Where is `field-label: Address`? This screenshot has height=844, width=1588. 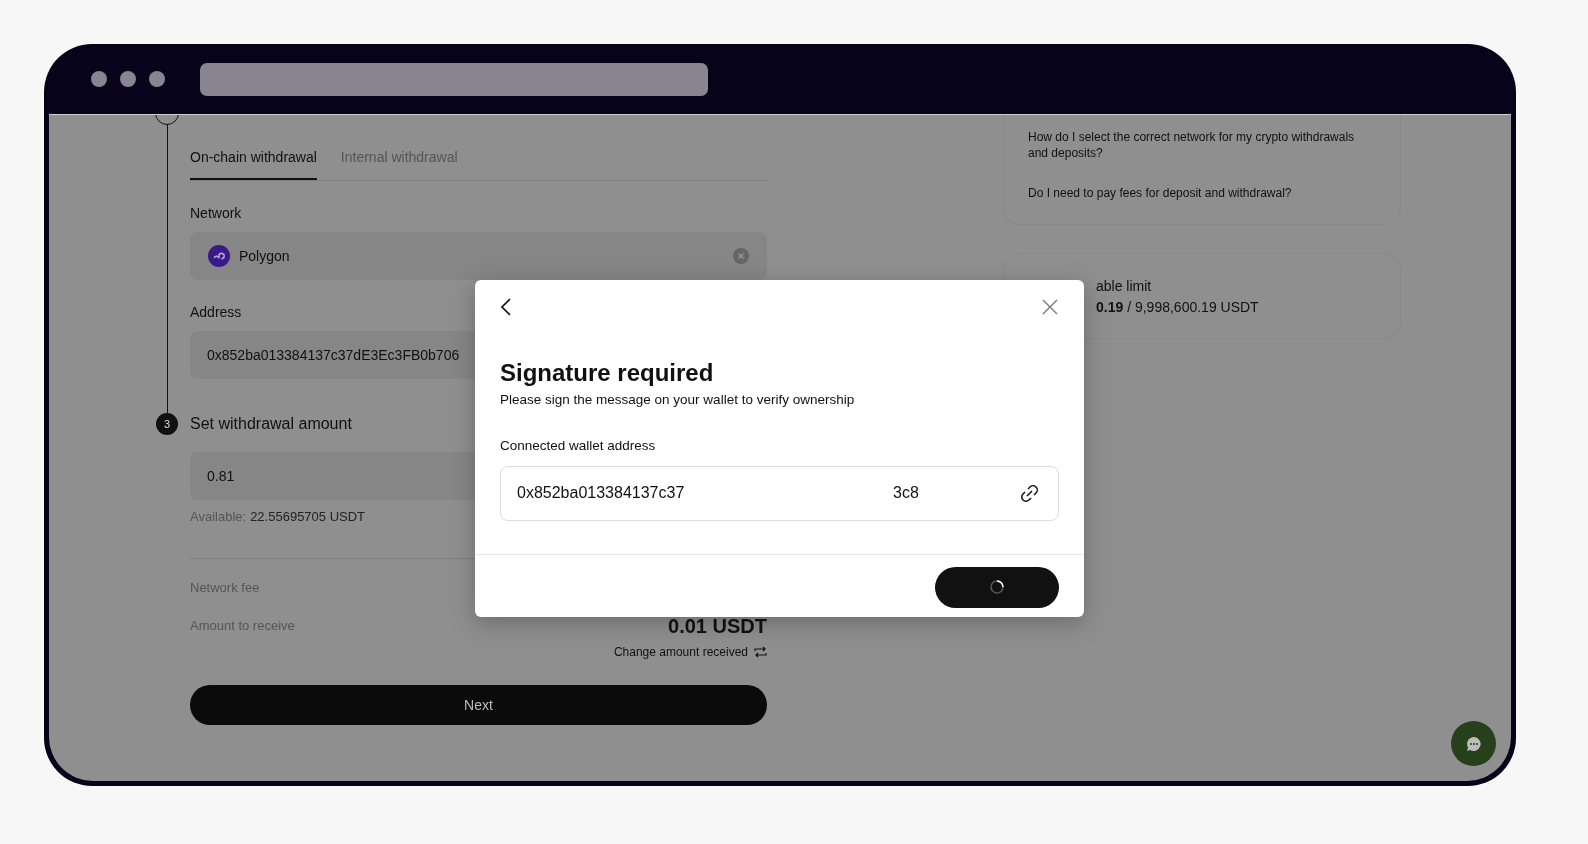
field-label: Address is located at coordinates (216, 312).